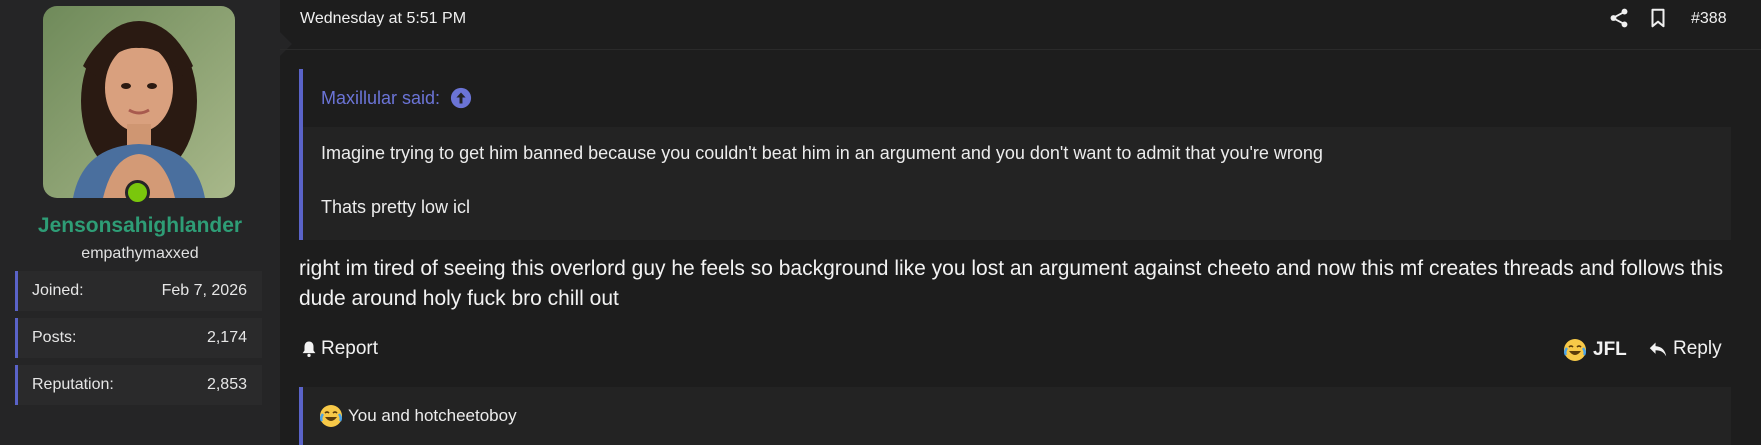 The width and height of the screenshot is (1761, 445). What do you see at coordinates (380, 98) in the screenshot?
I see `quote-author: Maxillular said:` at bounding box center [380, 98].